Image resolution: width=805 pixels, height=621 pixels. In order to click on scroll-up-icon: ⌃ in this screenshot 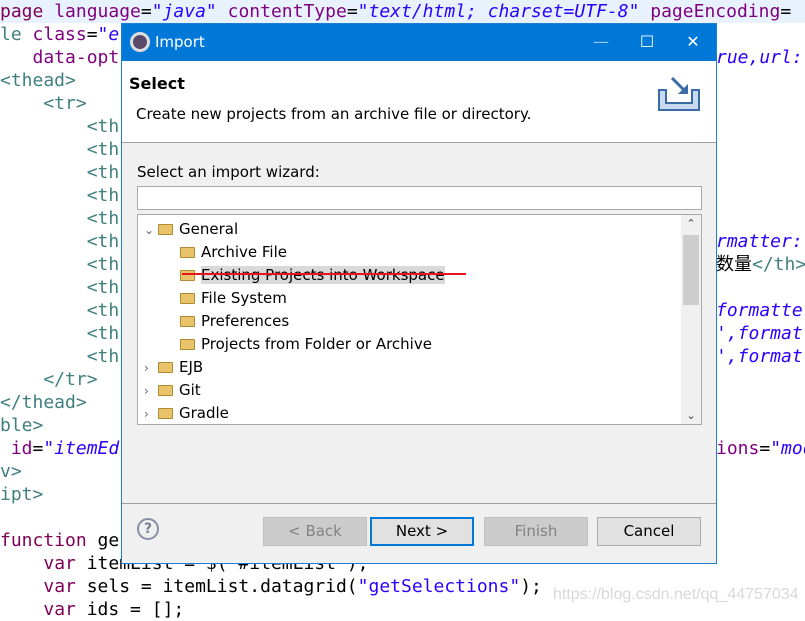, I will do `click(691, 223)`.